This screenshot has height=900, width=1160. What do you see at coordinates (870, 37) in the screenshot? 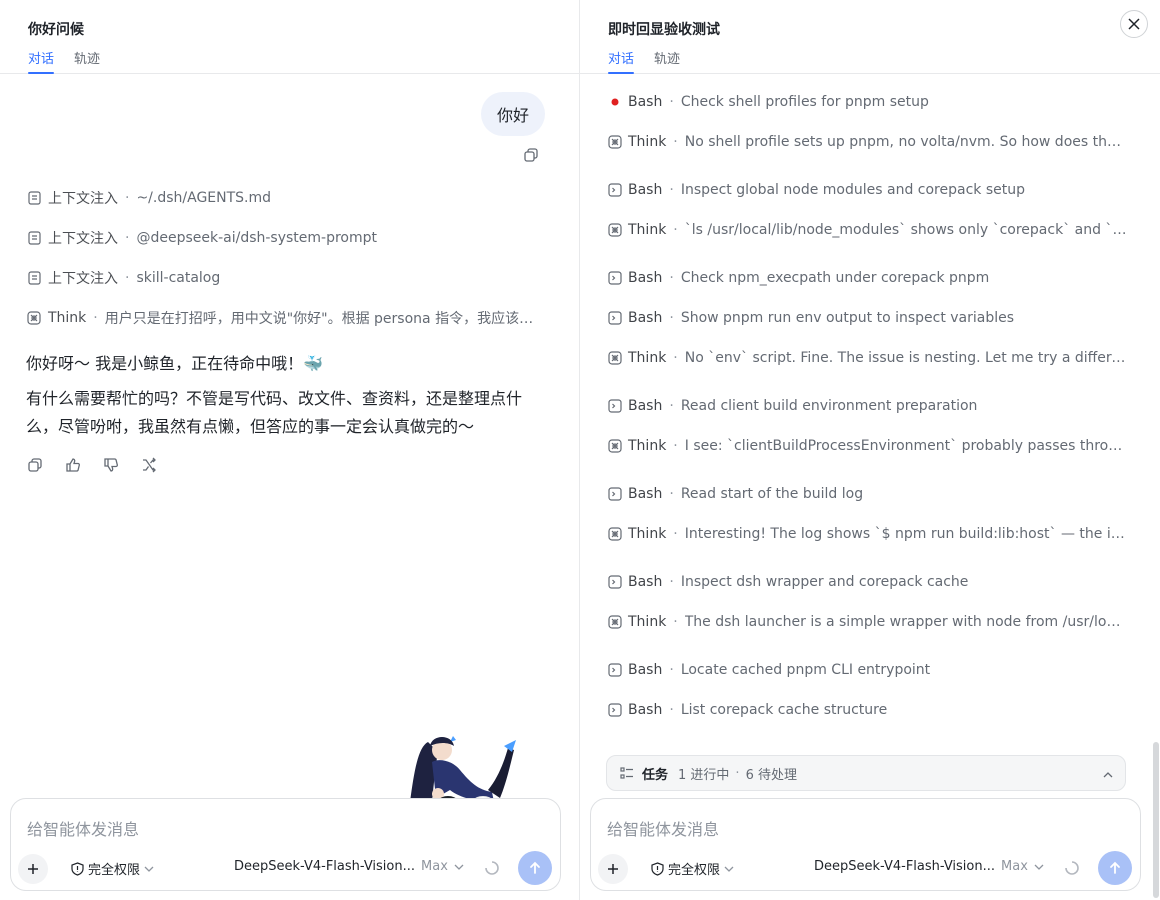
I see `right-header: 即时回显验收测试 对话 轨迹` at bounding box center [870, 37].